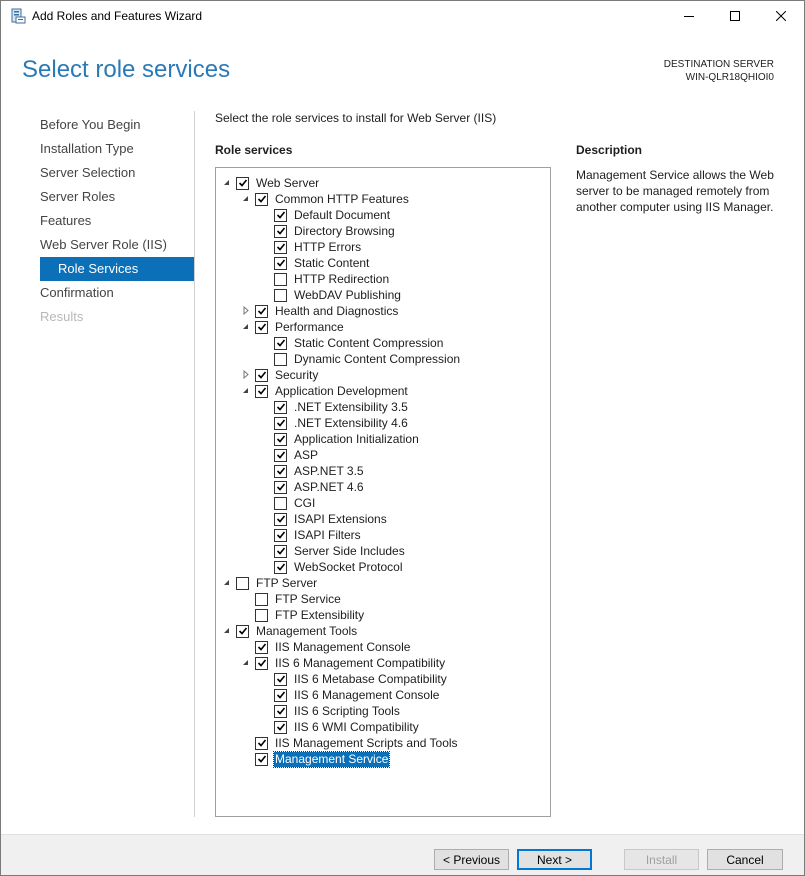 This screenshot has height=876, width=805. Describe the element at coordinates (319, 487) in the screenshot. I see `tree-item: ASP.NET 4.6` at that location.